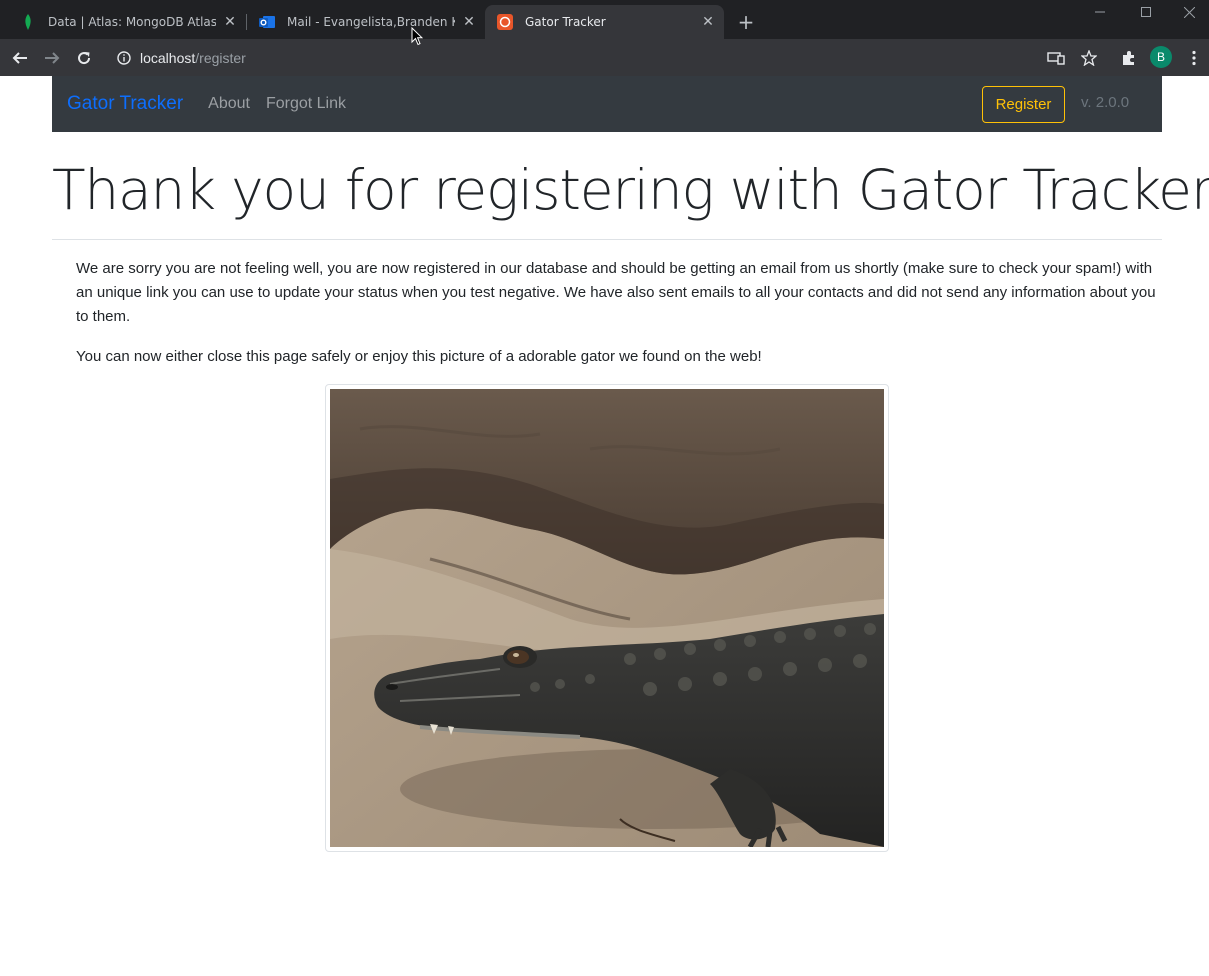  Describe the element at coordinates (1146, 12) in the screenshot. I see `maximize-window-button` at that location.